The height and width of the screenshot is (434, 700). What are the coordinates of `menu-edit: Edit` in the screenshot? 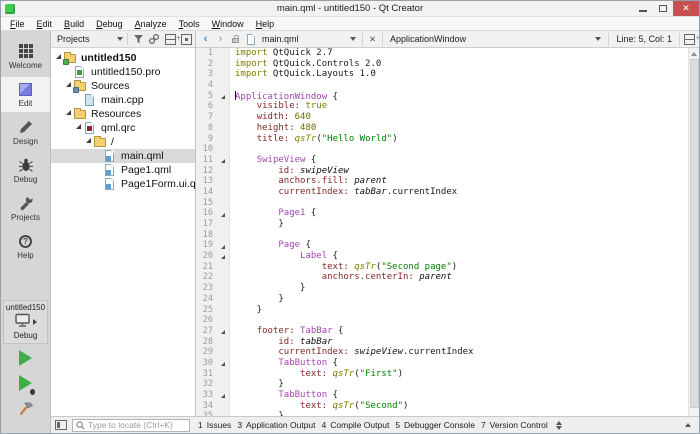 It's located at (45, 23).